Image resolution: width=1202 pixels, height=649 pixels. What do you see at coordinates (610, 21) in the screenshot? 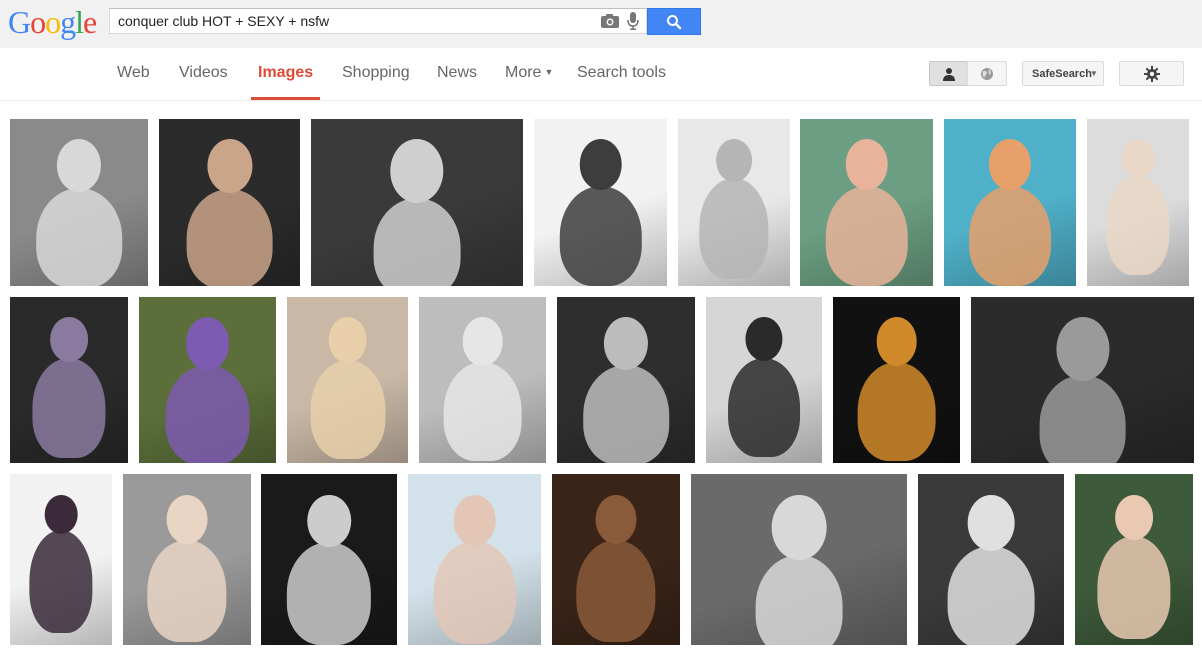
I see `camera-icon` at bounding box center [610, 21].